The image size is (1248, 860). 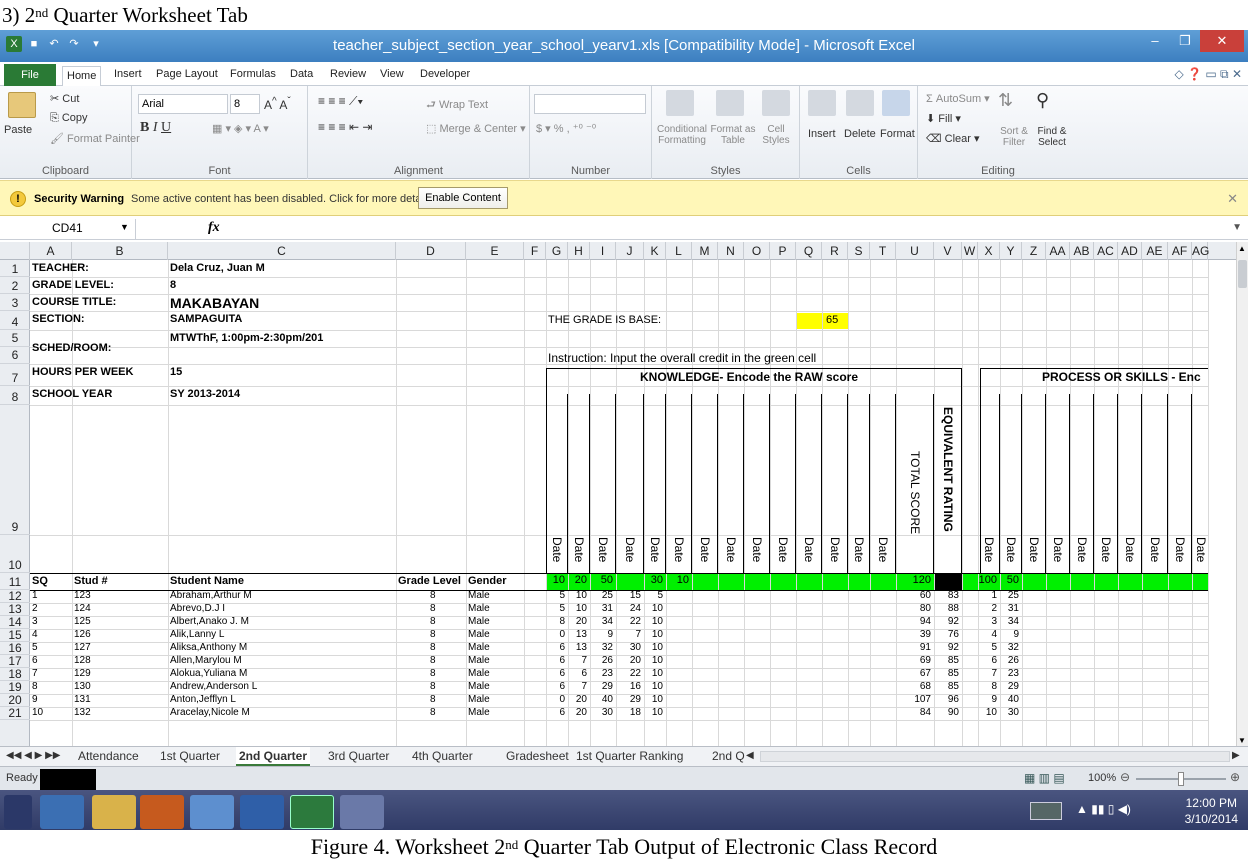 I want to click on column-header-u: U, so click(x=915, y=251).